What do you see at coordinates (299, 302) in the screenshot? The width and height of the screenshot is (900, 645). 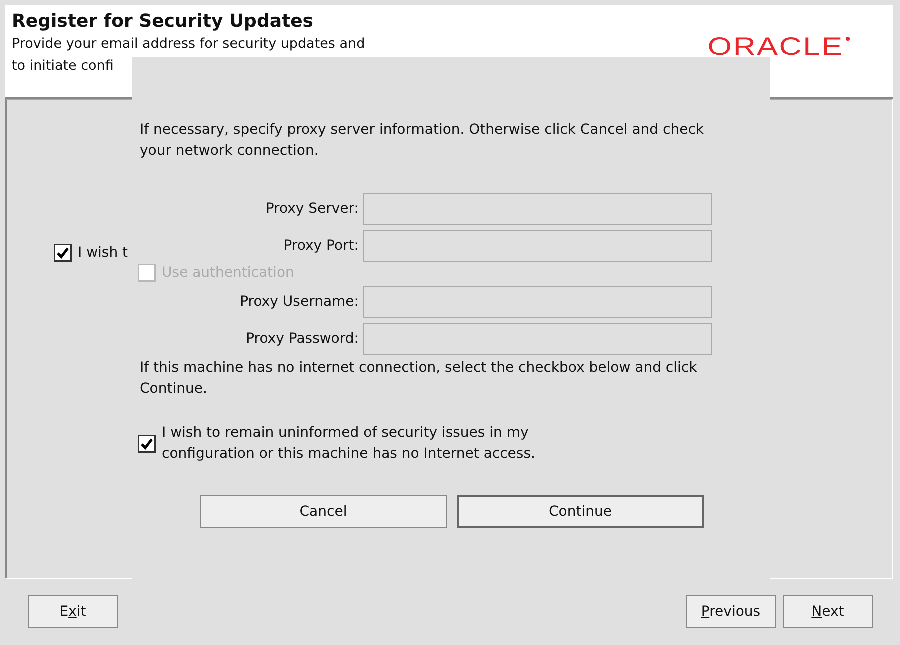 I see `field-label: Proxy Username:` at bounding box center [299, 302].